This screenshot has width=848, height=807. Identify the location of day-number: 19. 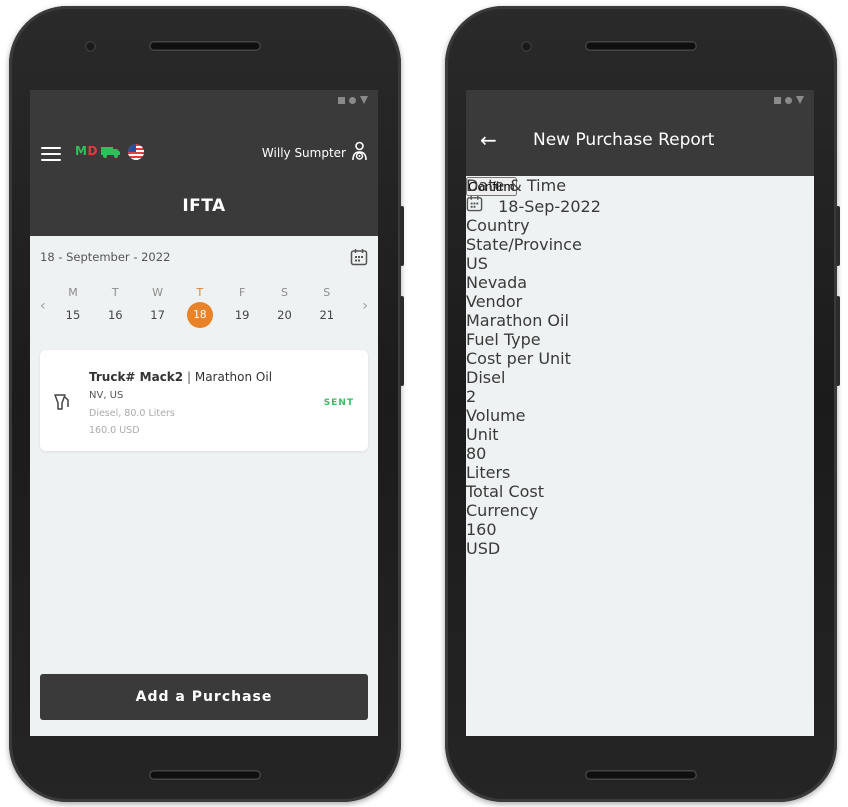
(242, 315).